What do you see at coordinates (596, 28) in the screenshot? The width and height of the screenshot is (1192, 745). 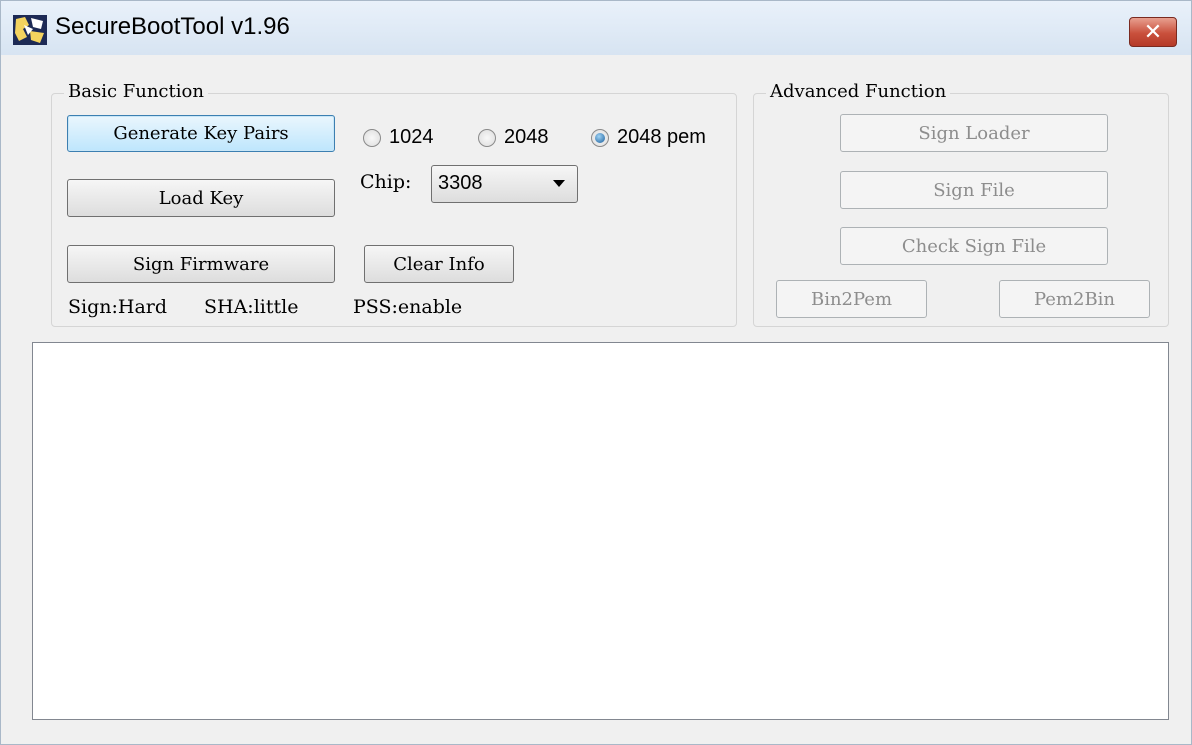 I see `title-bar: SecureBootTool v1.96 ✕` at bounding box center [596, 28].